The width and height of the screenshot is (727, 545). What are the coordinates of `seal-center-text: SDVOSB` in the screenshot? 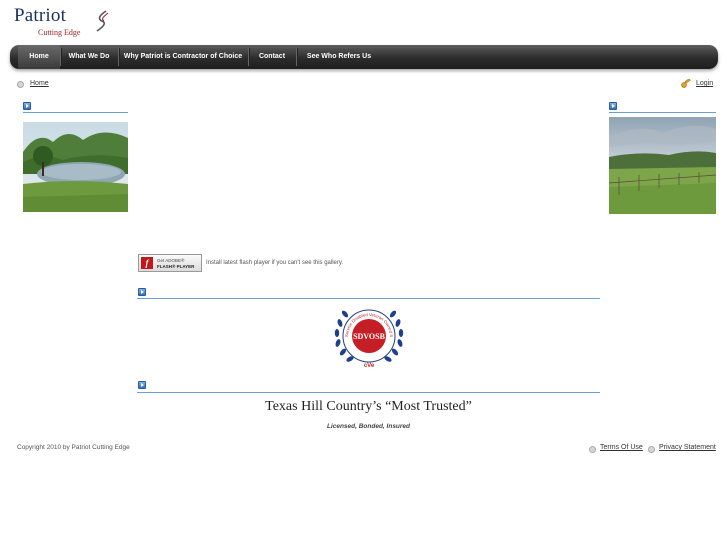 It's located at (369, 336).